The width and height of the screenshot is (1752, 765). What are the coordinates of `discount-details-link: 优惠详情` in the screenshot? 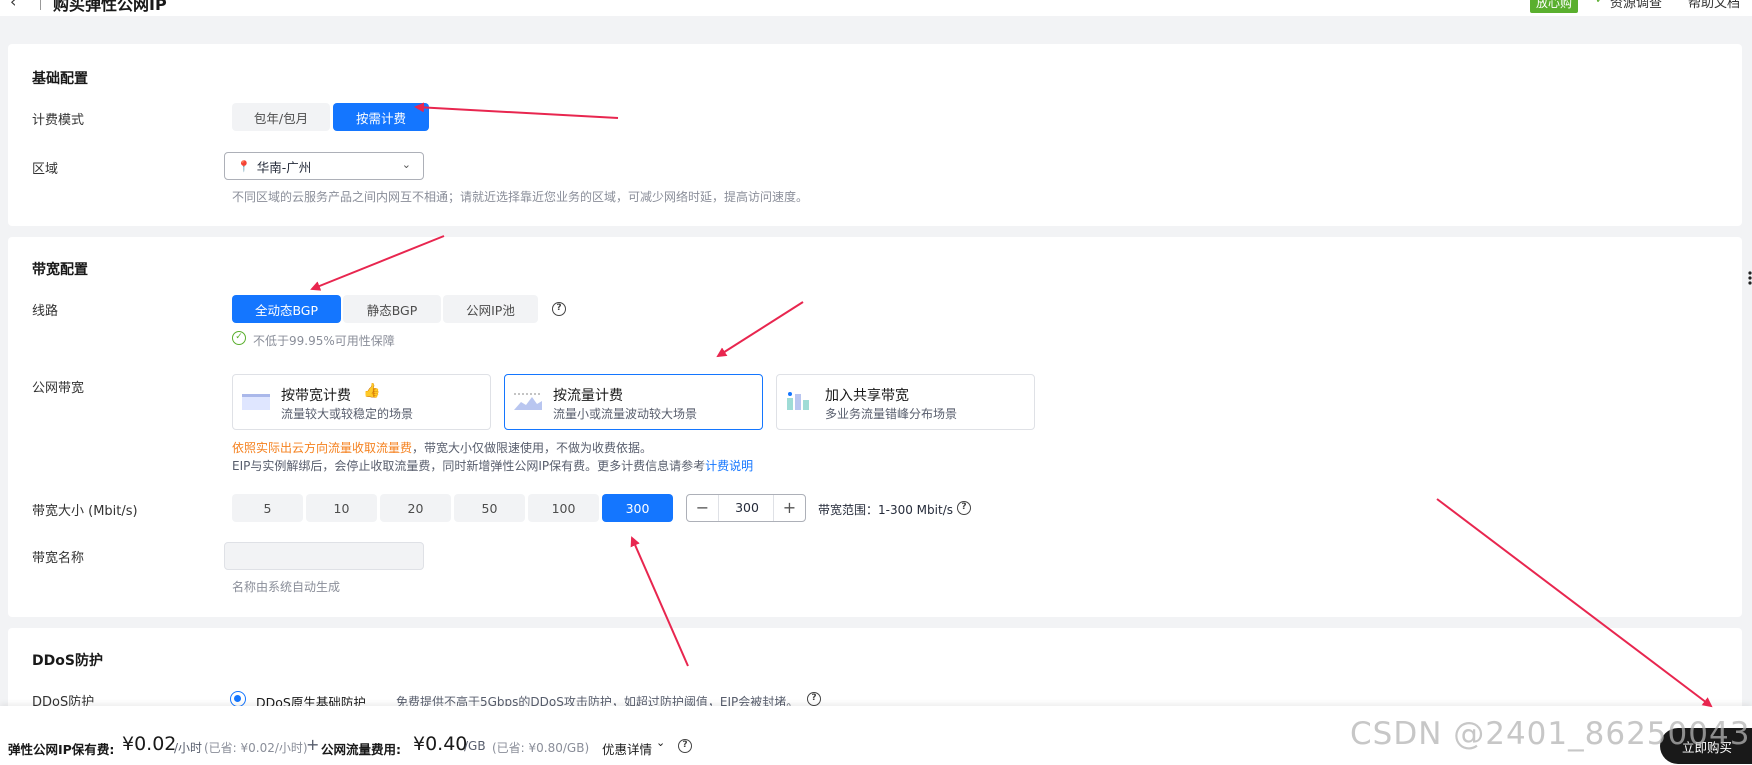 It's located at (627, 748).